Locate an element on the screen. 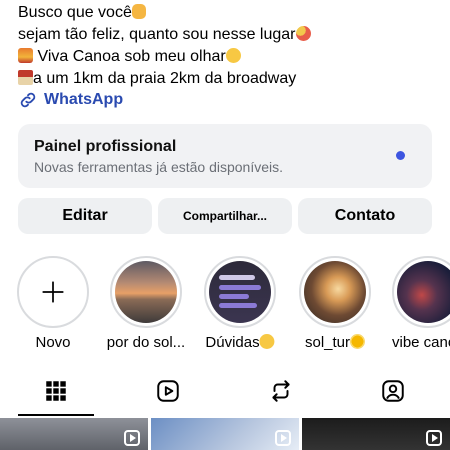 The image size is (450, 450). panel-title: Painel profissional is located at coordinates (105, 146).